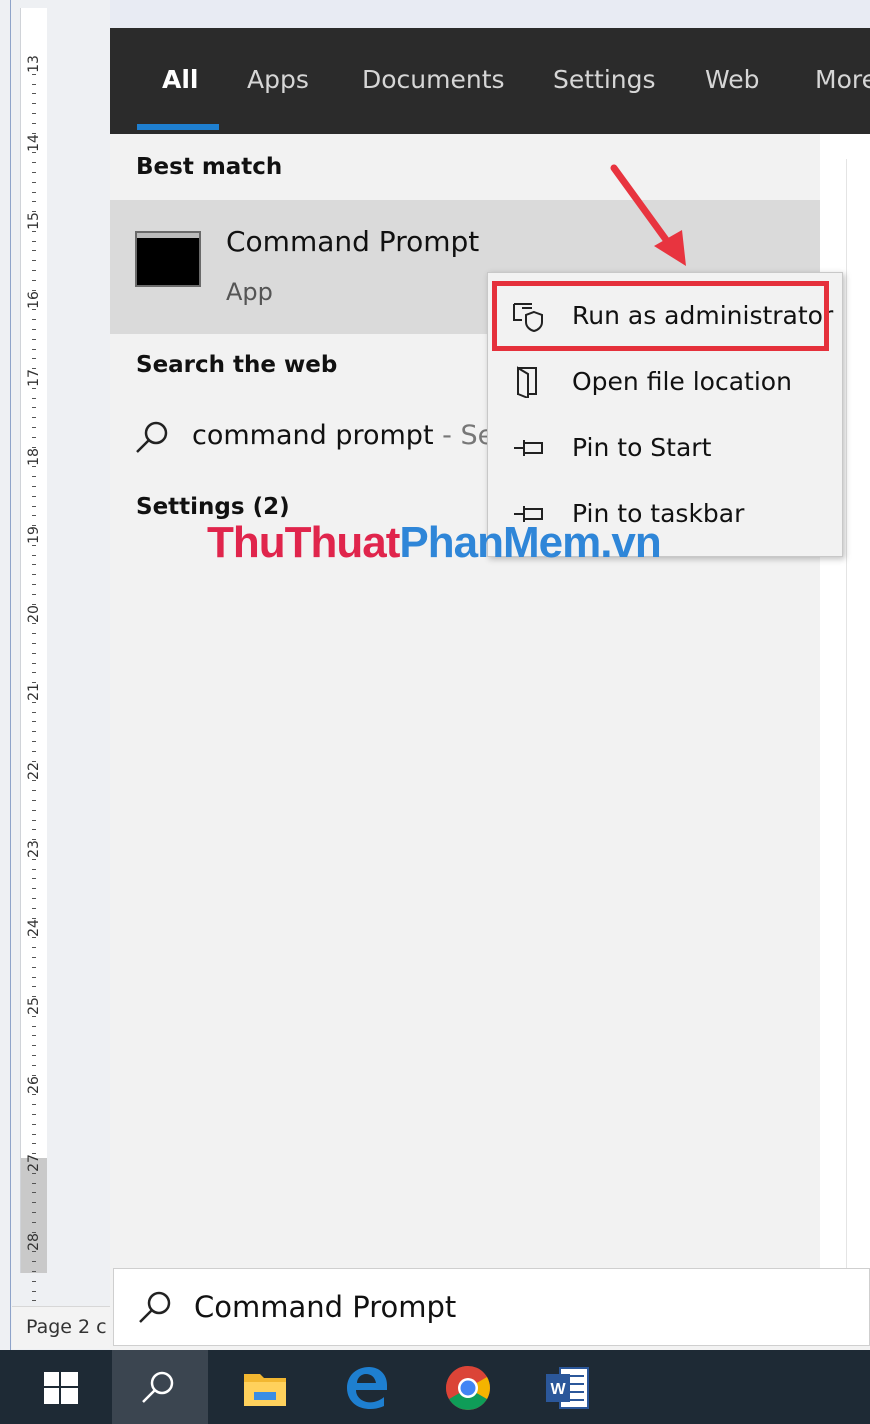  What do you see at coordinates (267, 1387) in the screenshot?
I see `taskbar-file-explorer` at bounding box center [267, 1387].